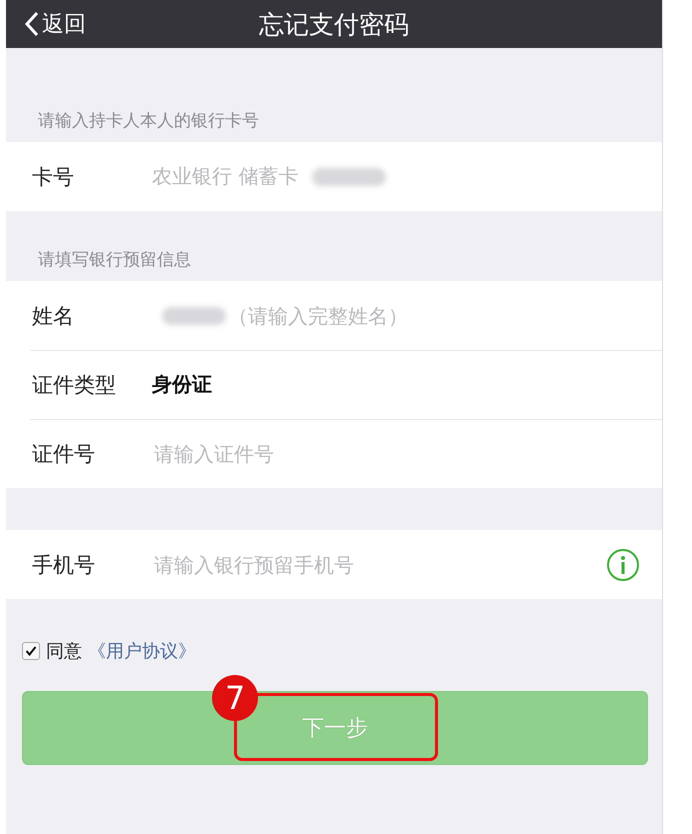 This screenshot has width=692, height=834. I want to click on input-field: 请输入证件号, so click(396, 453).